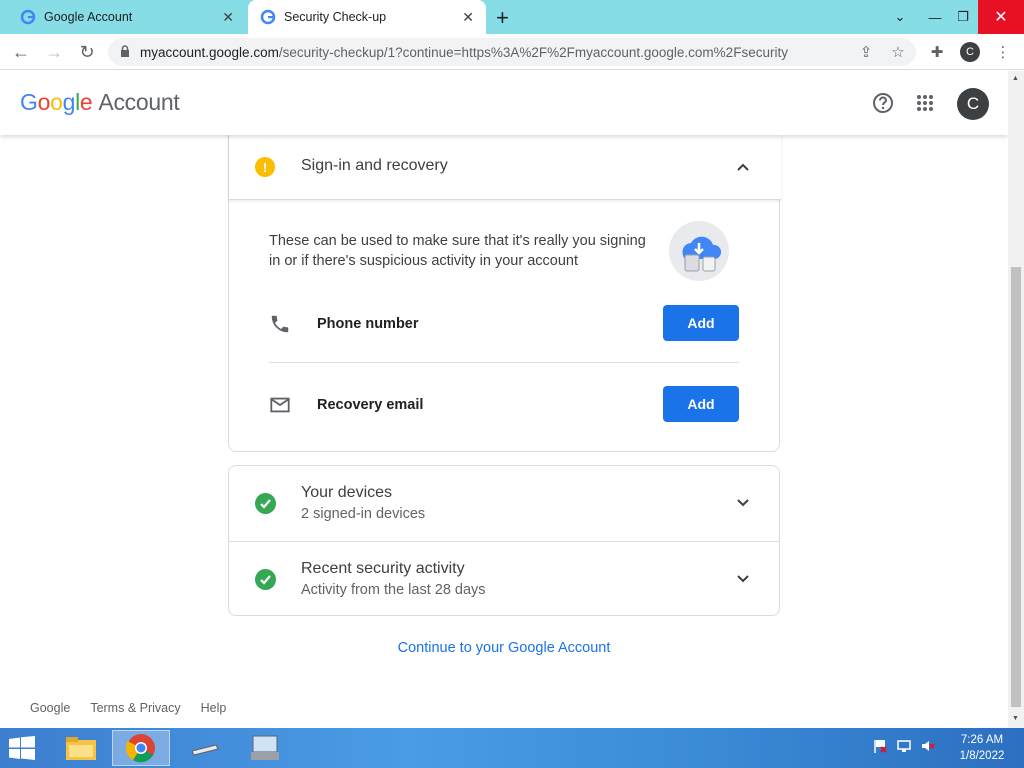  I want to click on page-footer: Google Terms & Privacy Help, so click(128, 708).